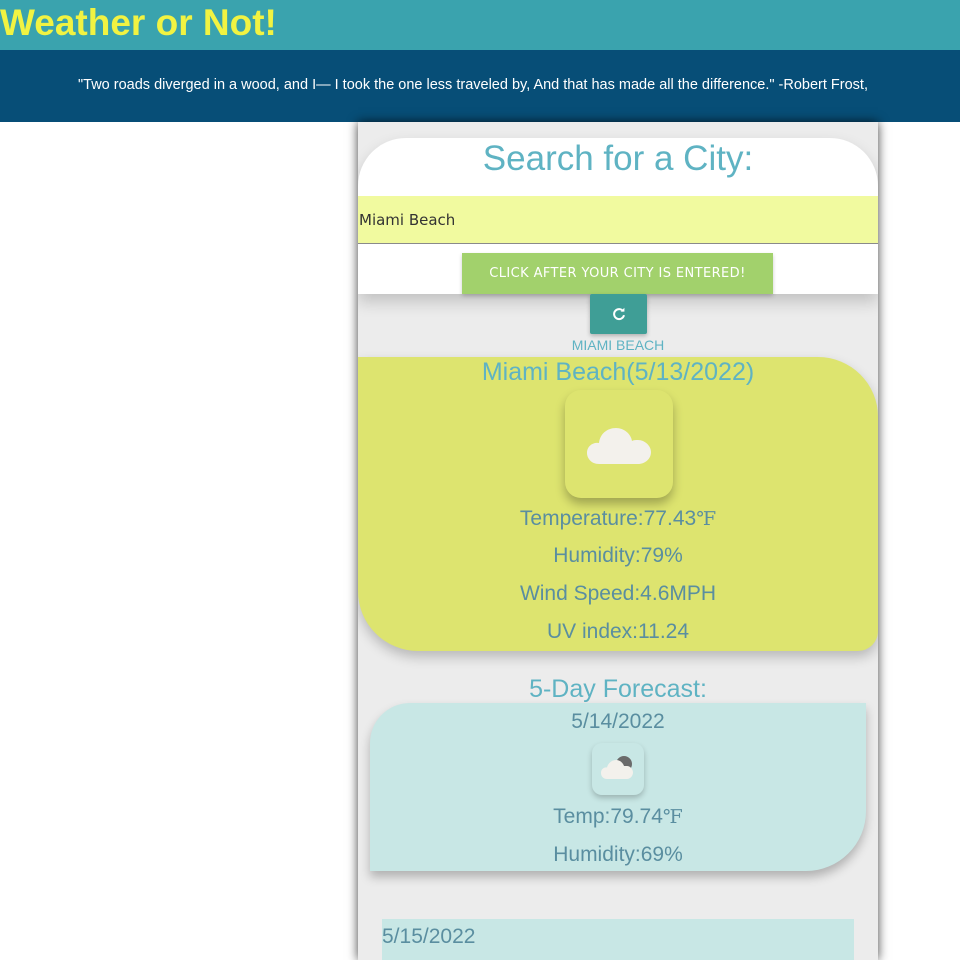  What do you see at coordinates (618, 939) in the screenshot?
I see `forecast-card-day2: 5/15/2022` at bounding box center [618, 939].